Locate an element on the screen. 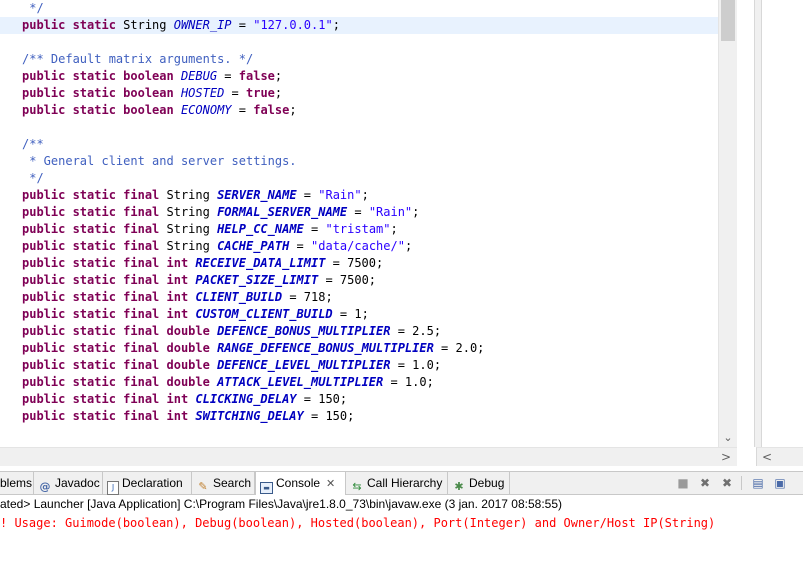 This screenshot has height=580, width=803. scroll-left-icon: < is located at coordinates (767, 457).